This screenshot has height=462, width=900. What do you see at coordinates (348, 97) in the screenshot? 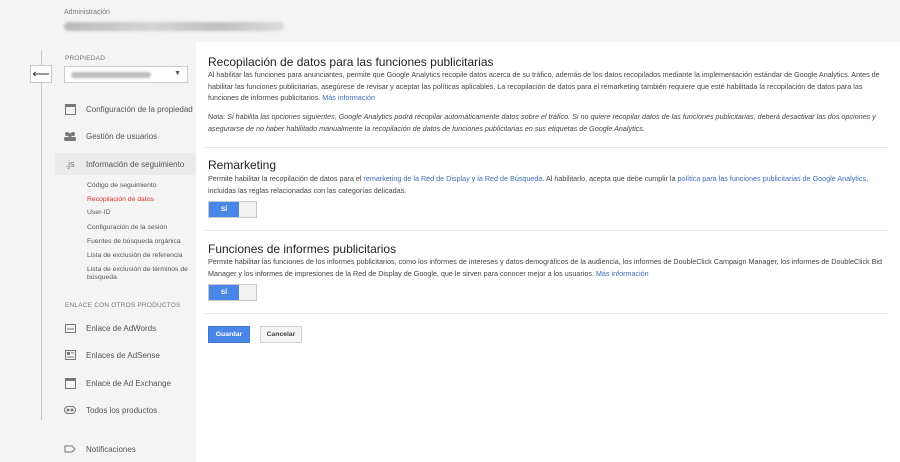
I see `more-info-link: Más información` at bounding box center [348, 97].